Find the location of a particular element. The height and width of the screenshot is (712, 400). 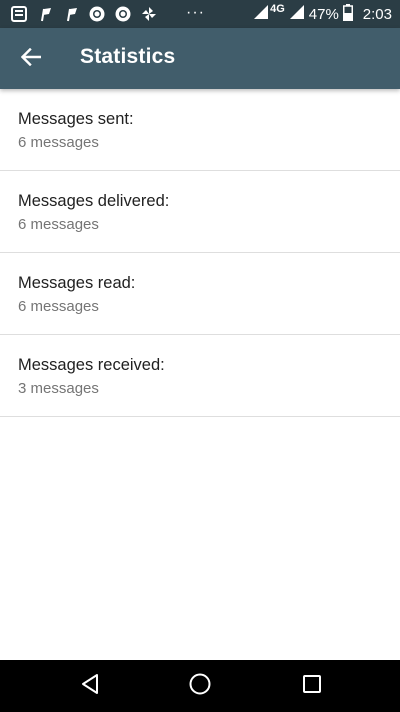

home-circle-icon is located at coordinates (200, 686).